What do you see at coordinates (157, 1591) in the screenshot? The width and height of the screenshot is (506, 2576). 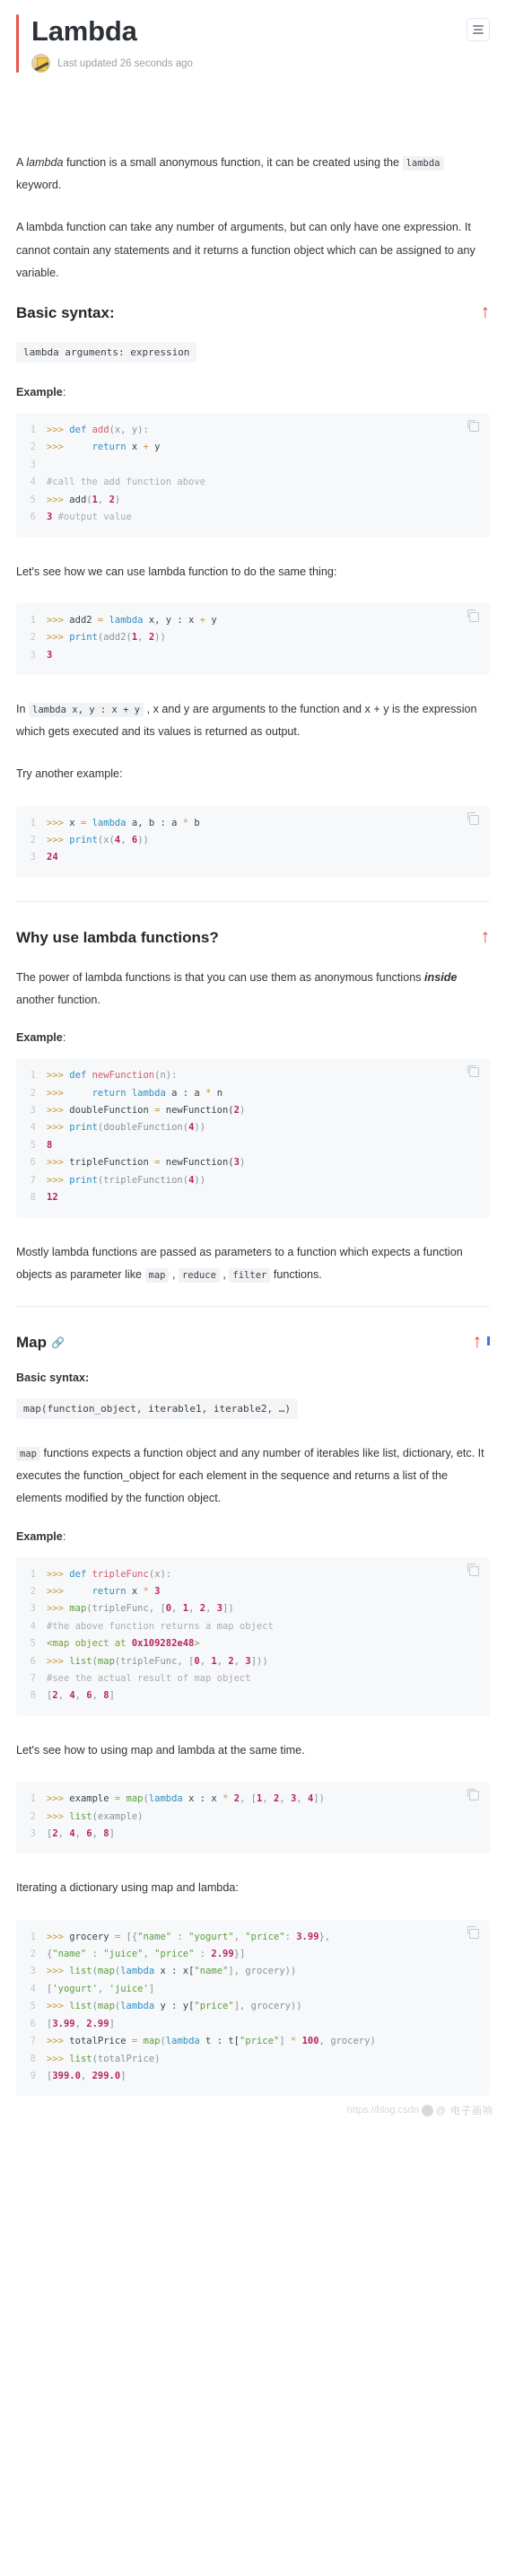 I see `code-token: 3` at bounding box center [157, 1591].